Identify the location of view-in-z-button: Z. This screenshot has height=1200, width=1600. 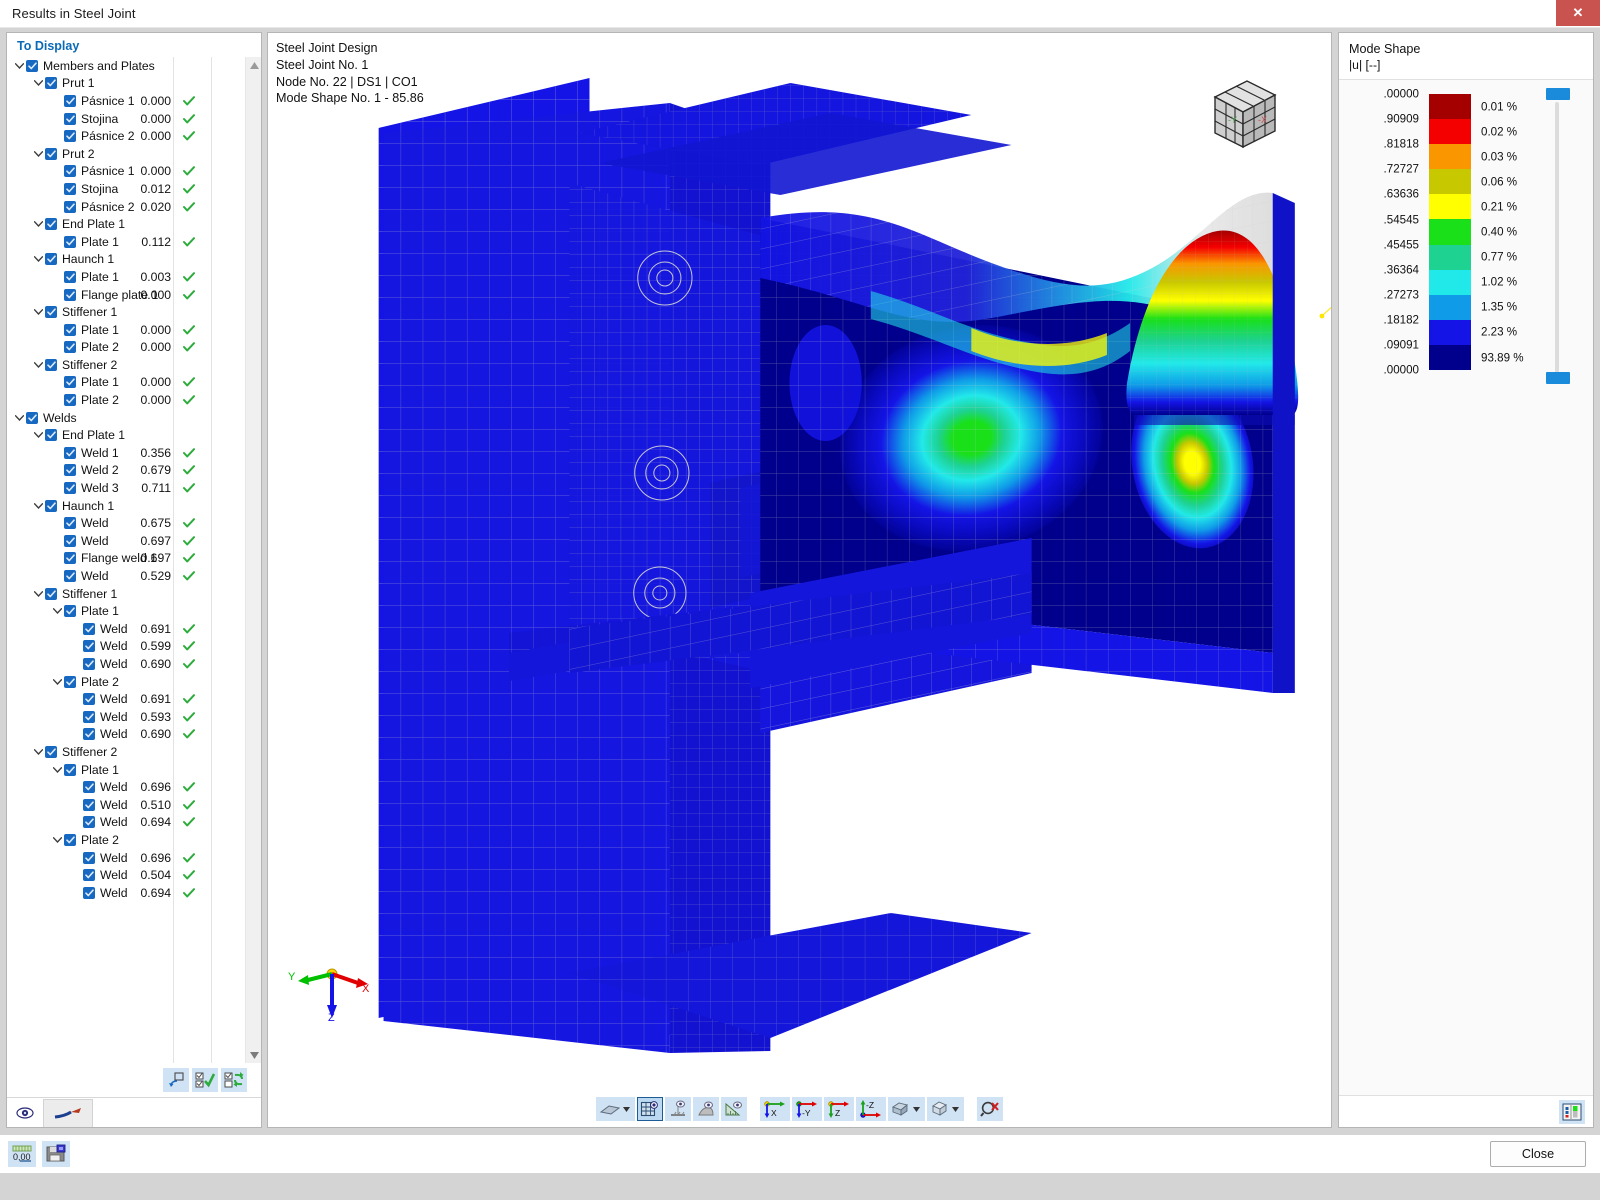
(839, 1109).